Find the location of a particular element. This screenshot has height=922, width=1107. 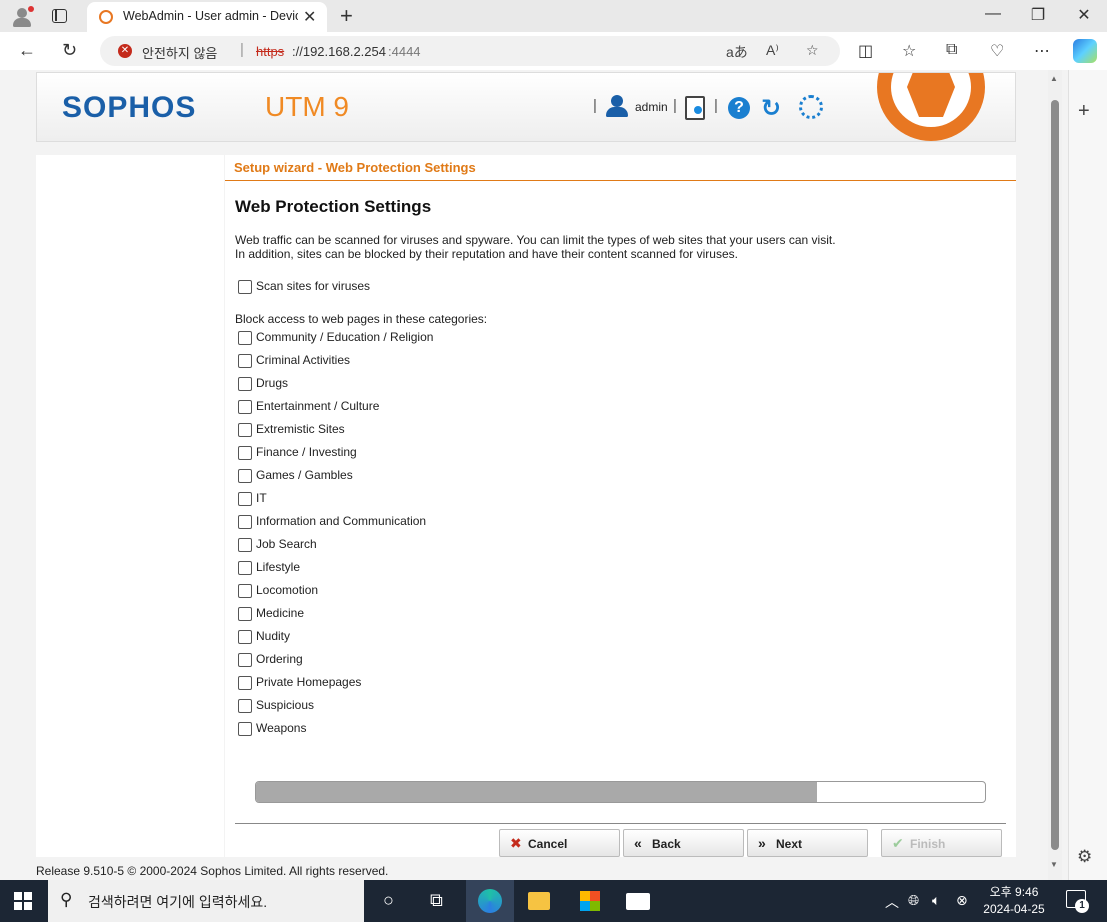

activity-spinner-icon is located at coordinates (811, 107).